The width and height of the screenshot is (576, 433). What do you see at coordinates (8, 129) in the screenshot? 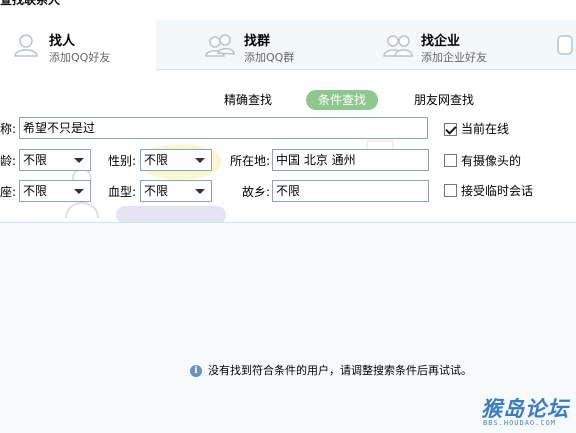
I see `nickname-label: 称:` at bounding box center [8, 129].